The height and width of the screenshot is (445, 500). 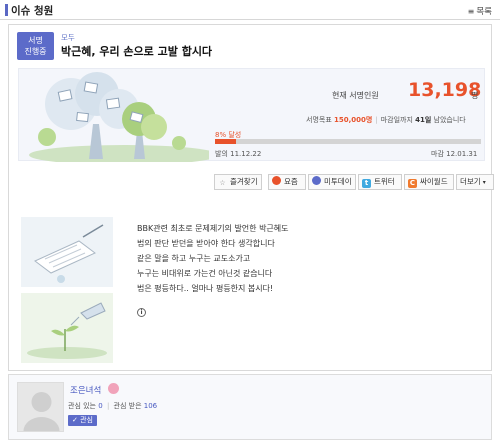 I want to click on start-date-value: 11.12.22, so click(x=246, y=154).